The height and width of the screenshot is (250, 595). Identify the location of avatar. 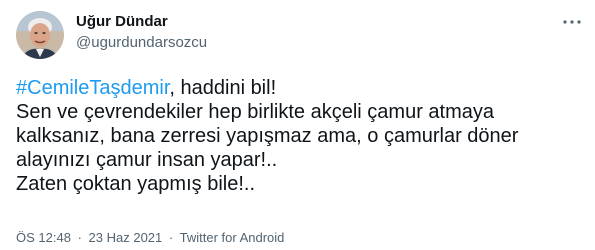
(40, 35).